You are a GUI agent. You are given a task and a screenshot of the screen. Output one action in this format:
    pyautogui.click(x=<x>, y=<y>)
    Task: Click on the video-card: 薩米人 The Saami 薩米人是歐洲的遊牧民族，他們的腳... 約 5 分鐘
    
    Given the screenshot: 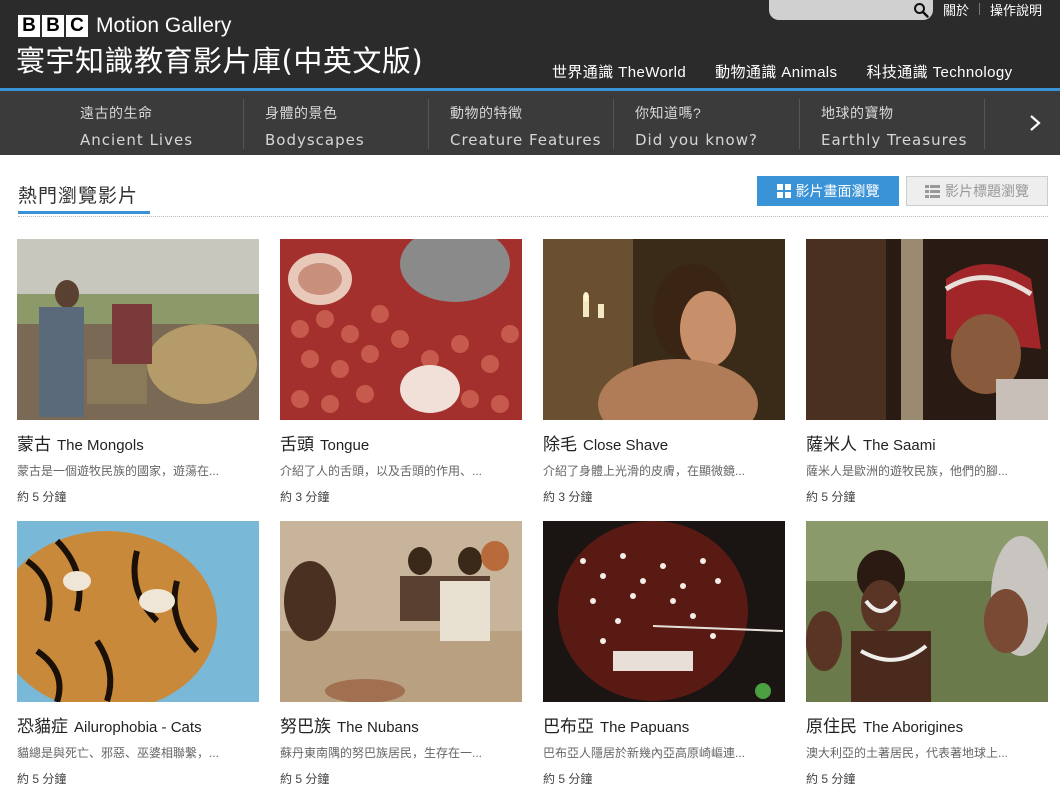 What is the action you would take?
    pyautogui.click(x=927, y=372)
    